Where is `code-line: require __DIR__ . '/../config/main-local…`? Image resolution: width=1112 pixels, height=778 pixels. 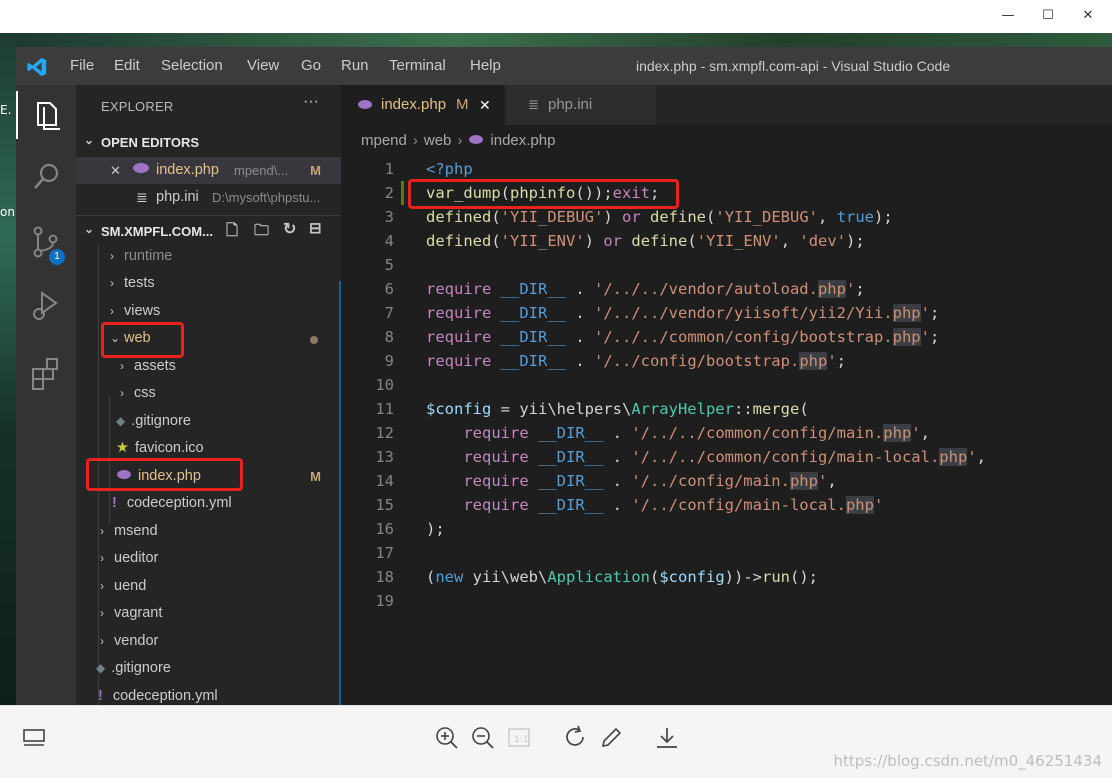
code-line: require __DIR__ . '/../config/main-local… is located at coordinates (673, 505).